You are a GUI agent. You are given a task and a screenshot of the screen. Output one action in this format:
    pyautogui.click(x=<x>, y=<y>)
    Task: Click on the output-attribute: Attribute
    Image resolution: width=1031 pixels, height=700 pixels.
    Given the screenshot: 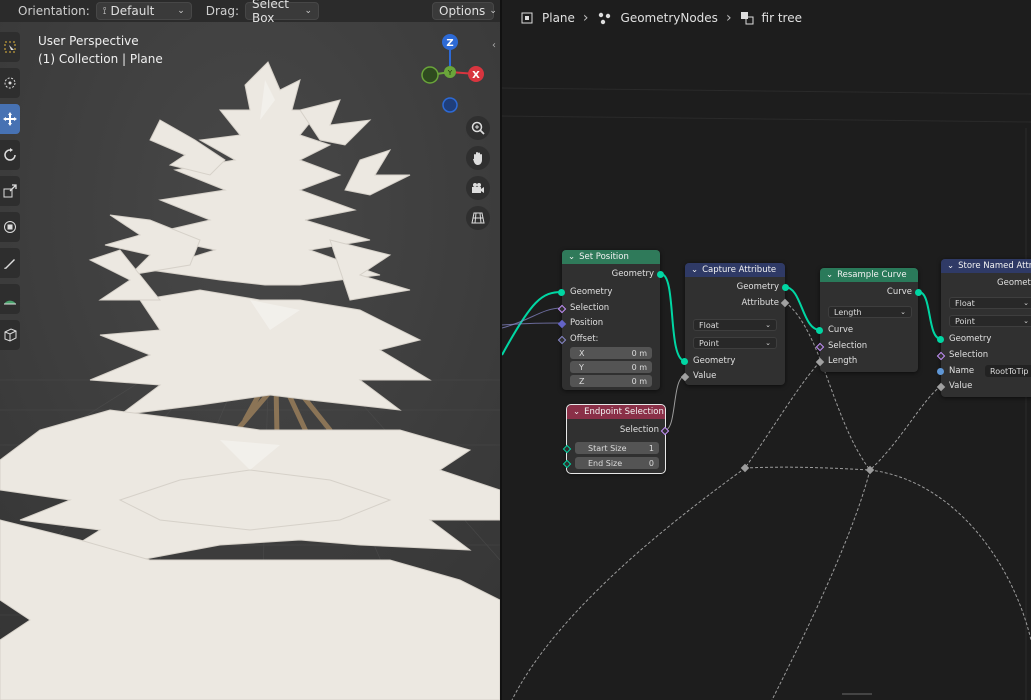 What is the action you would take?
    pyautogui.click(x=760, y=303)
    